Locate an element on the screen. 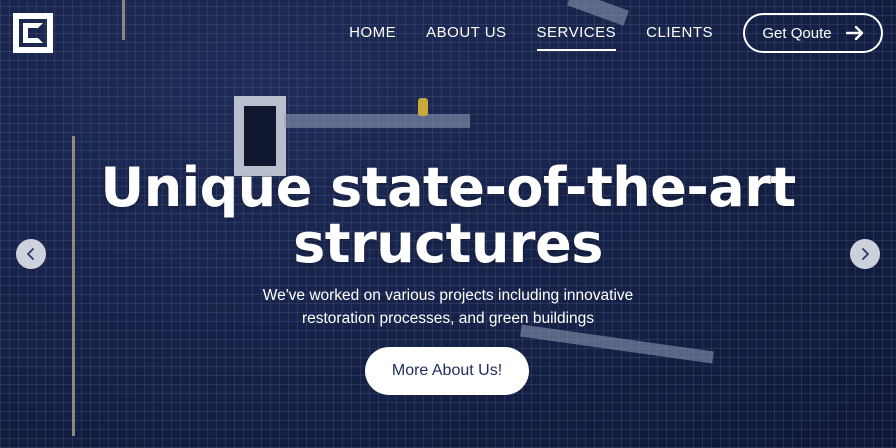 The width and height of the screenshot is (896, 448). worker-decoration is located at coordinates (423, 107).